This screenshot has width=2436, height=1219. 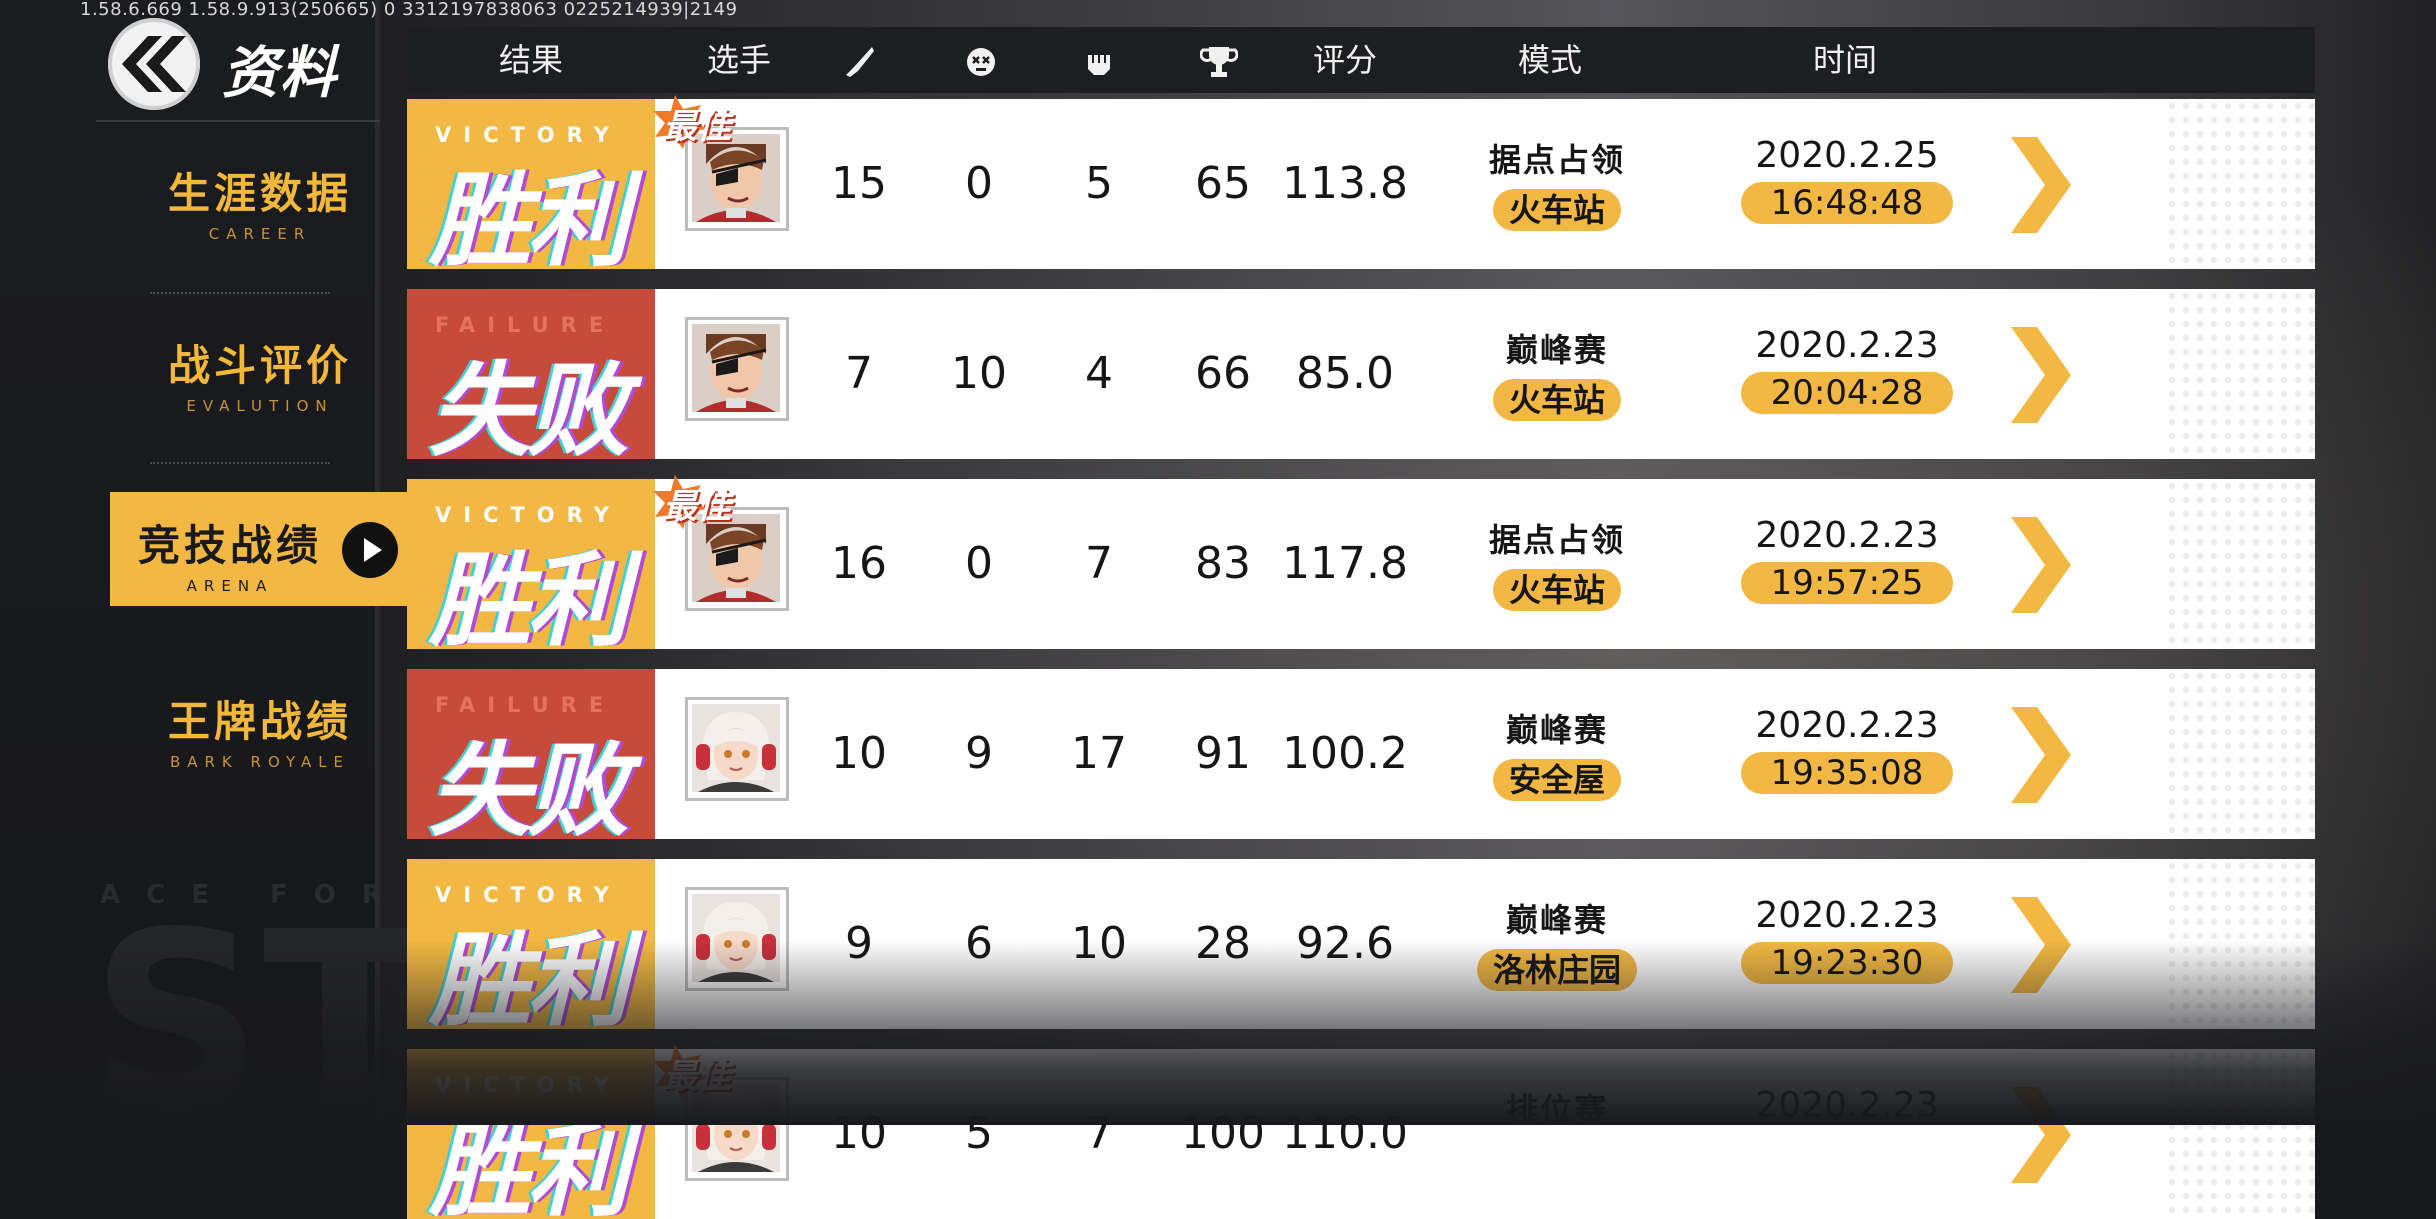 I want to click on kills-value: 15, so click(x=859, y=183).